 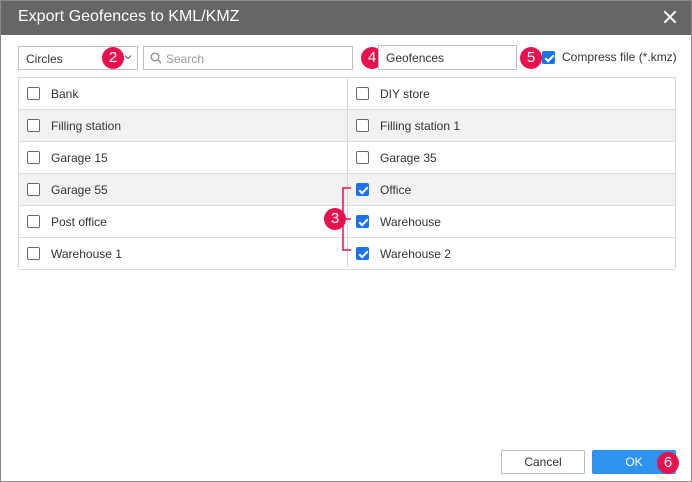 What do you see at coordinates (183, 125) in the screenshot?
I see `list-item: Filling station` at bounding box center [183, 125].